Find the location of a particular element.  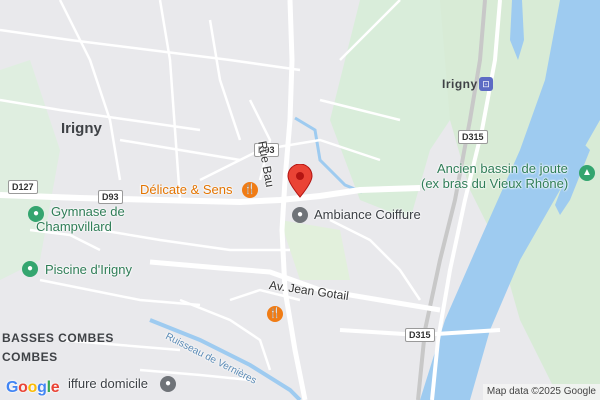

marker-pin-icon is located at coordinates (300, 181).